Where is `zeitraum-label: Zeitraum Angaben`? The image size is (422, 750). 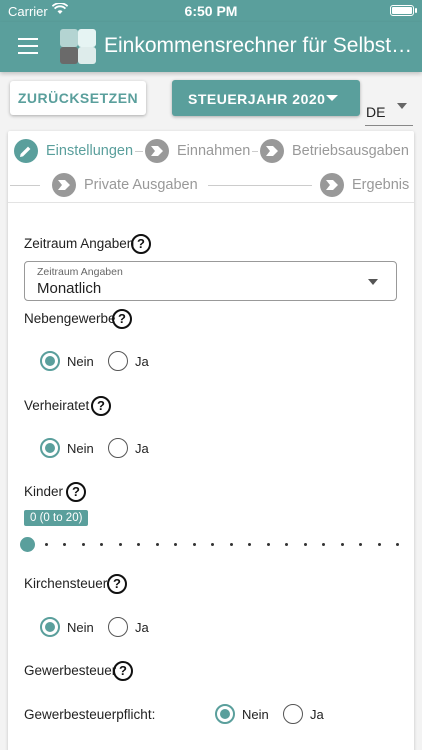 zeitraum-label: Zeitraum Angaben is located at coordinates (79, 243).